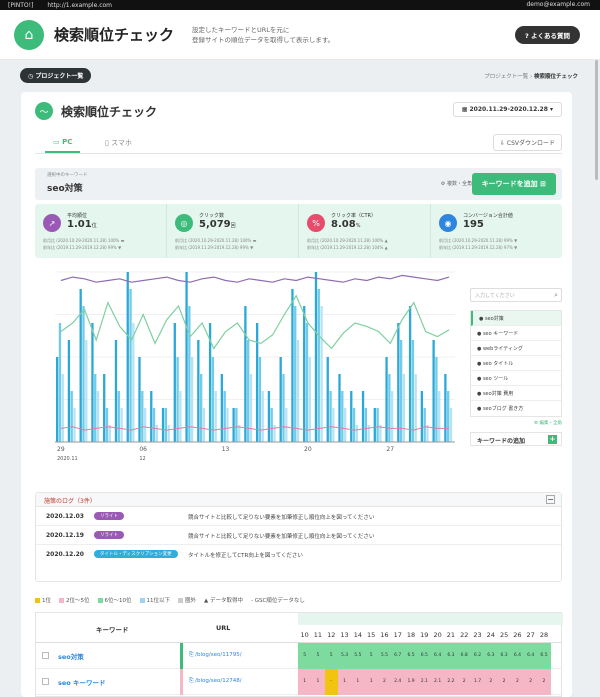  Describe the element at coordinates (112, 629) in the screenshot. I see `column-keyword: キーワード` at that location.